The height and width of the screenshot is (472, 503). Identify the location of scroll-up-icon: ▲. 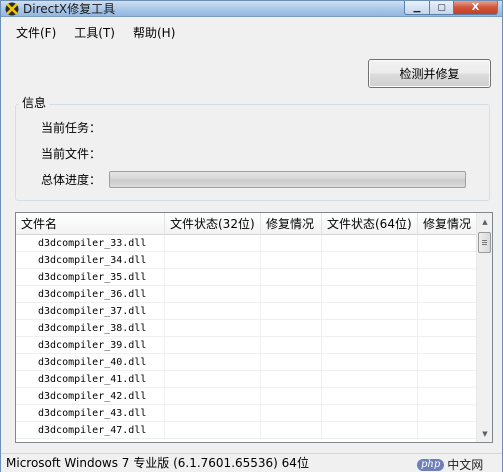
(484, 221).